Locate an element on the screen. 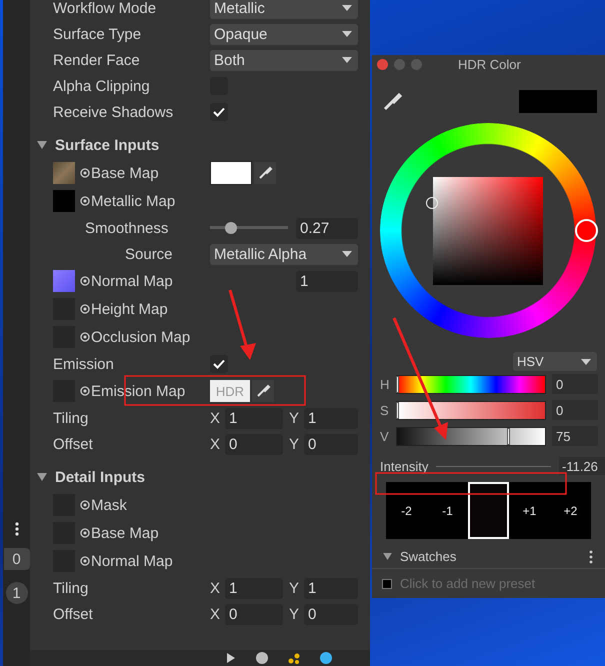 This screenshot has height=666, width=605. property-label: Source is located at coordinates (149, 254).